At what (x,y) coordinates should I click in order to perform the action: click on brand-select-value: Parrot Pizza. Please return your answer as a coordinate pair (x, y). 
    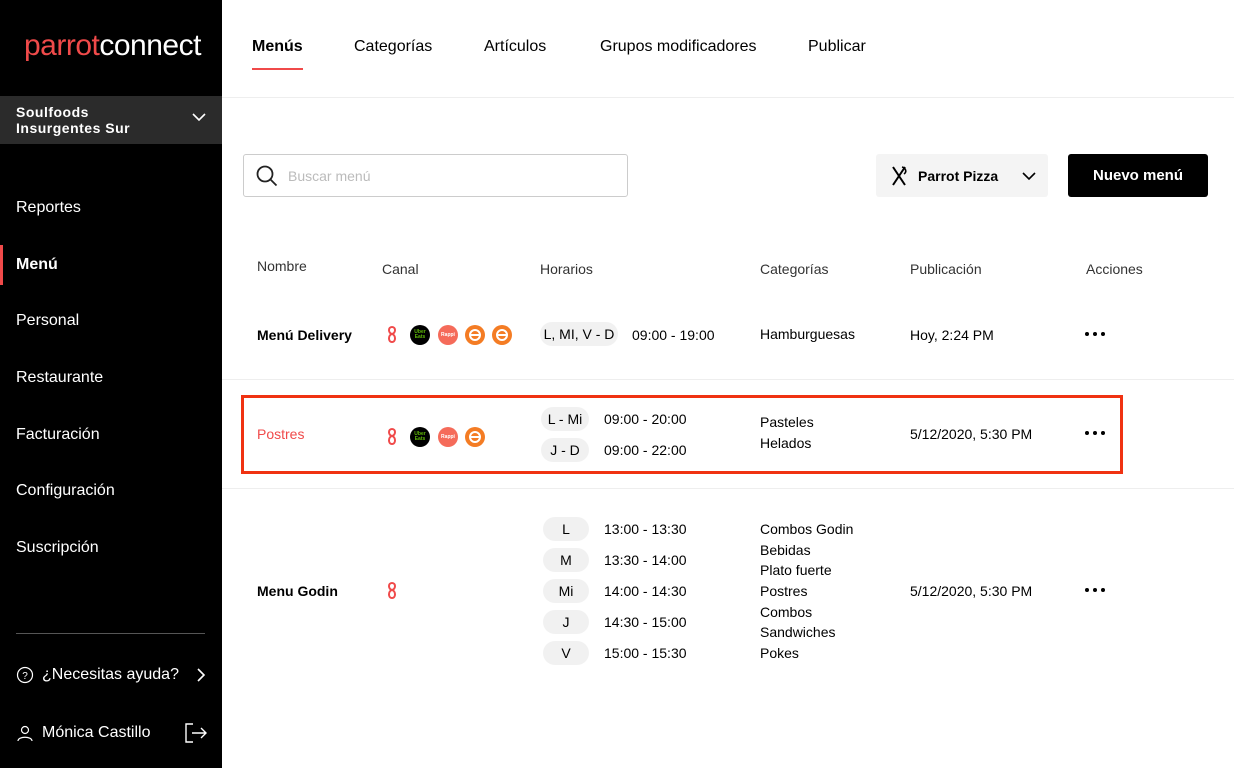
    Looking at the image, I should click on (958, 175).